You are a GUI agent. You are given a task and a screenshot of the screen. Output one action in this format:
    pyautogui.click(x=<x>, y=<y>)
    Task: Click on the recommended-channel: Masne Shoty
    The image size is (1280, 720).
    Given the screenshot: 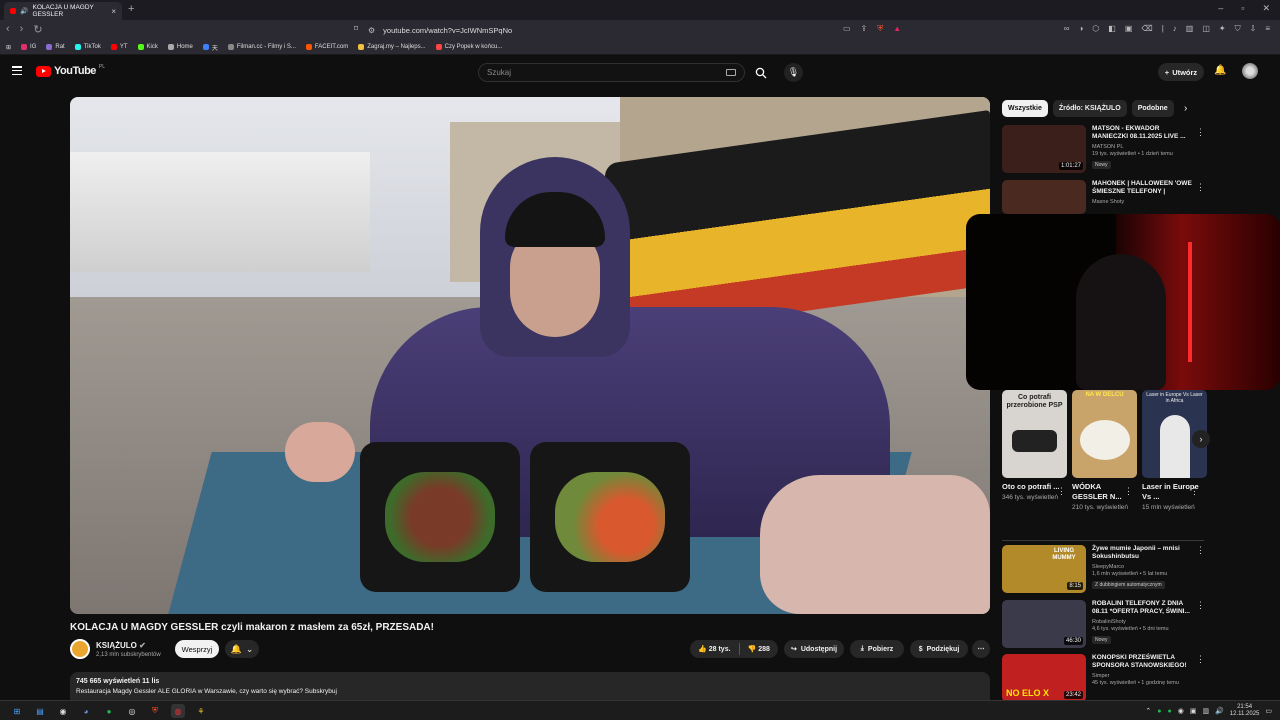 What is the action you would take?
    pyautogui.click(x=1142, y=202)
    